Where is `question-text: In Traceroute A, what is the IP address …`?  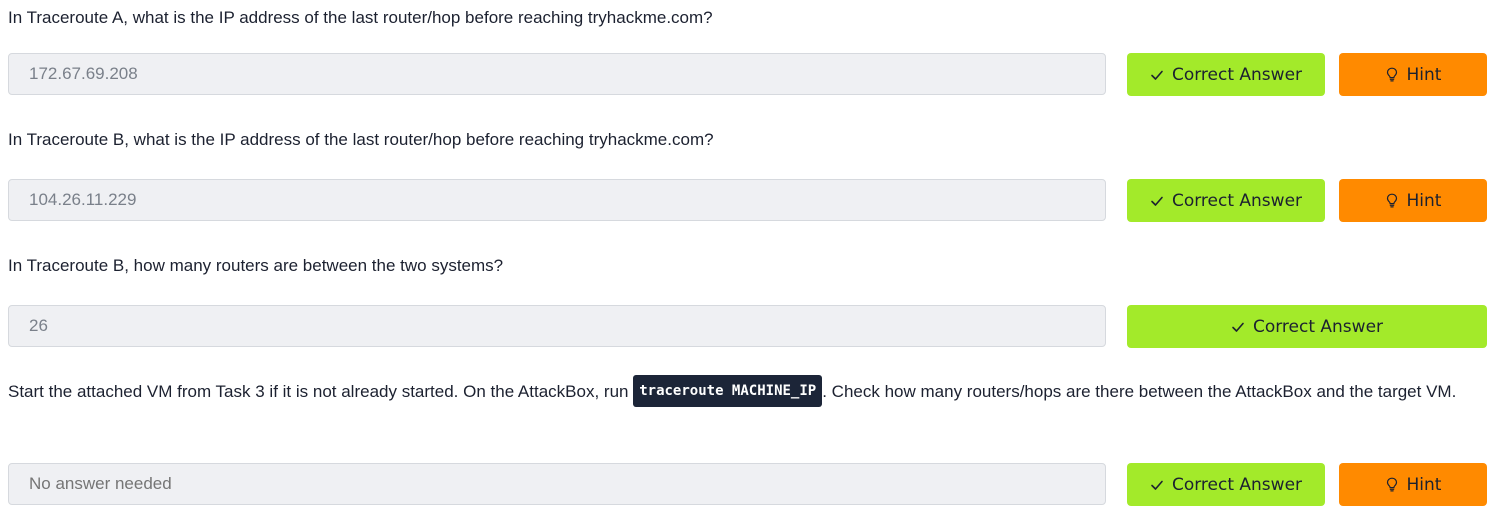
question-text: In Traceroute A, what is the IP address … is located at coordinates (360, 17).